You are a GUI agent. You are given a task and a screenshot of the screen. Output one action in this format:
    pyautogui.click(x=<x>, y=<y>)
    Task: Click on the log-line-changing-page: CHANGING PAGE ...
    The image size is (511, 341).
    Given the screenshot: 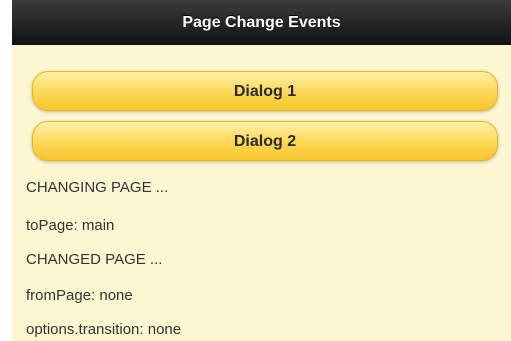 What is the action you would take?
    pyautogui.click(x=97, y=187)
    